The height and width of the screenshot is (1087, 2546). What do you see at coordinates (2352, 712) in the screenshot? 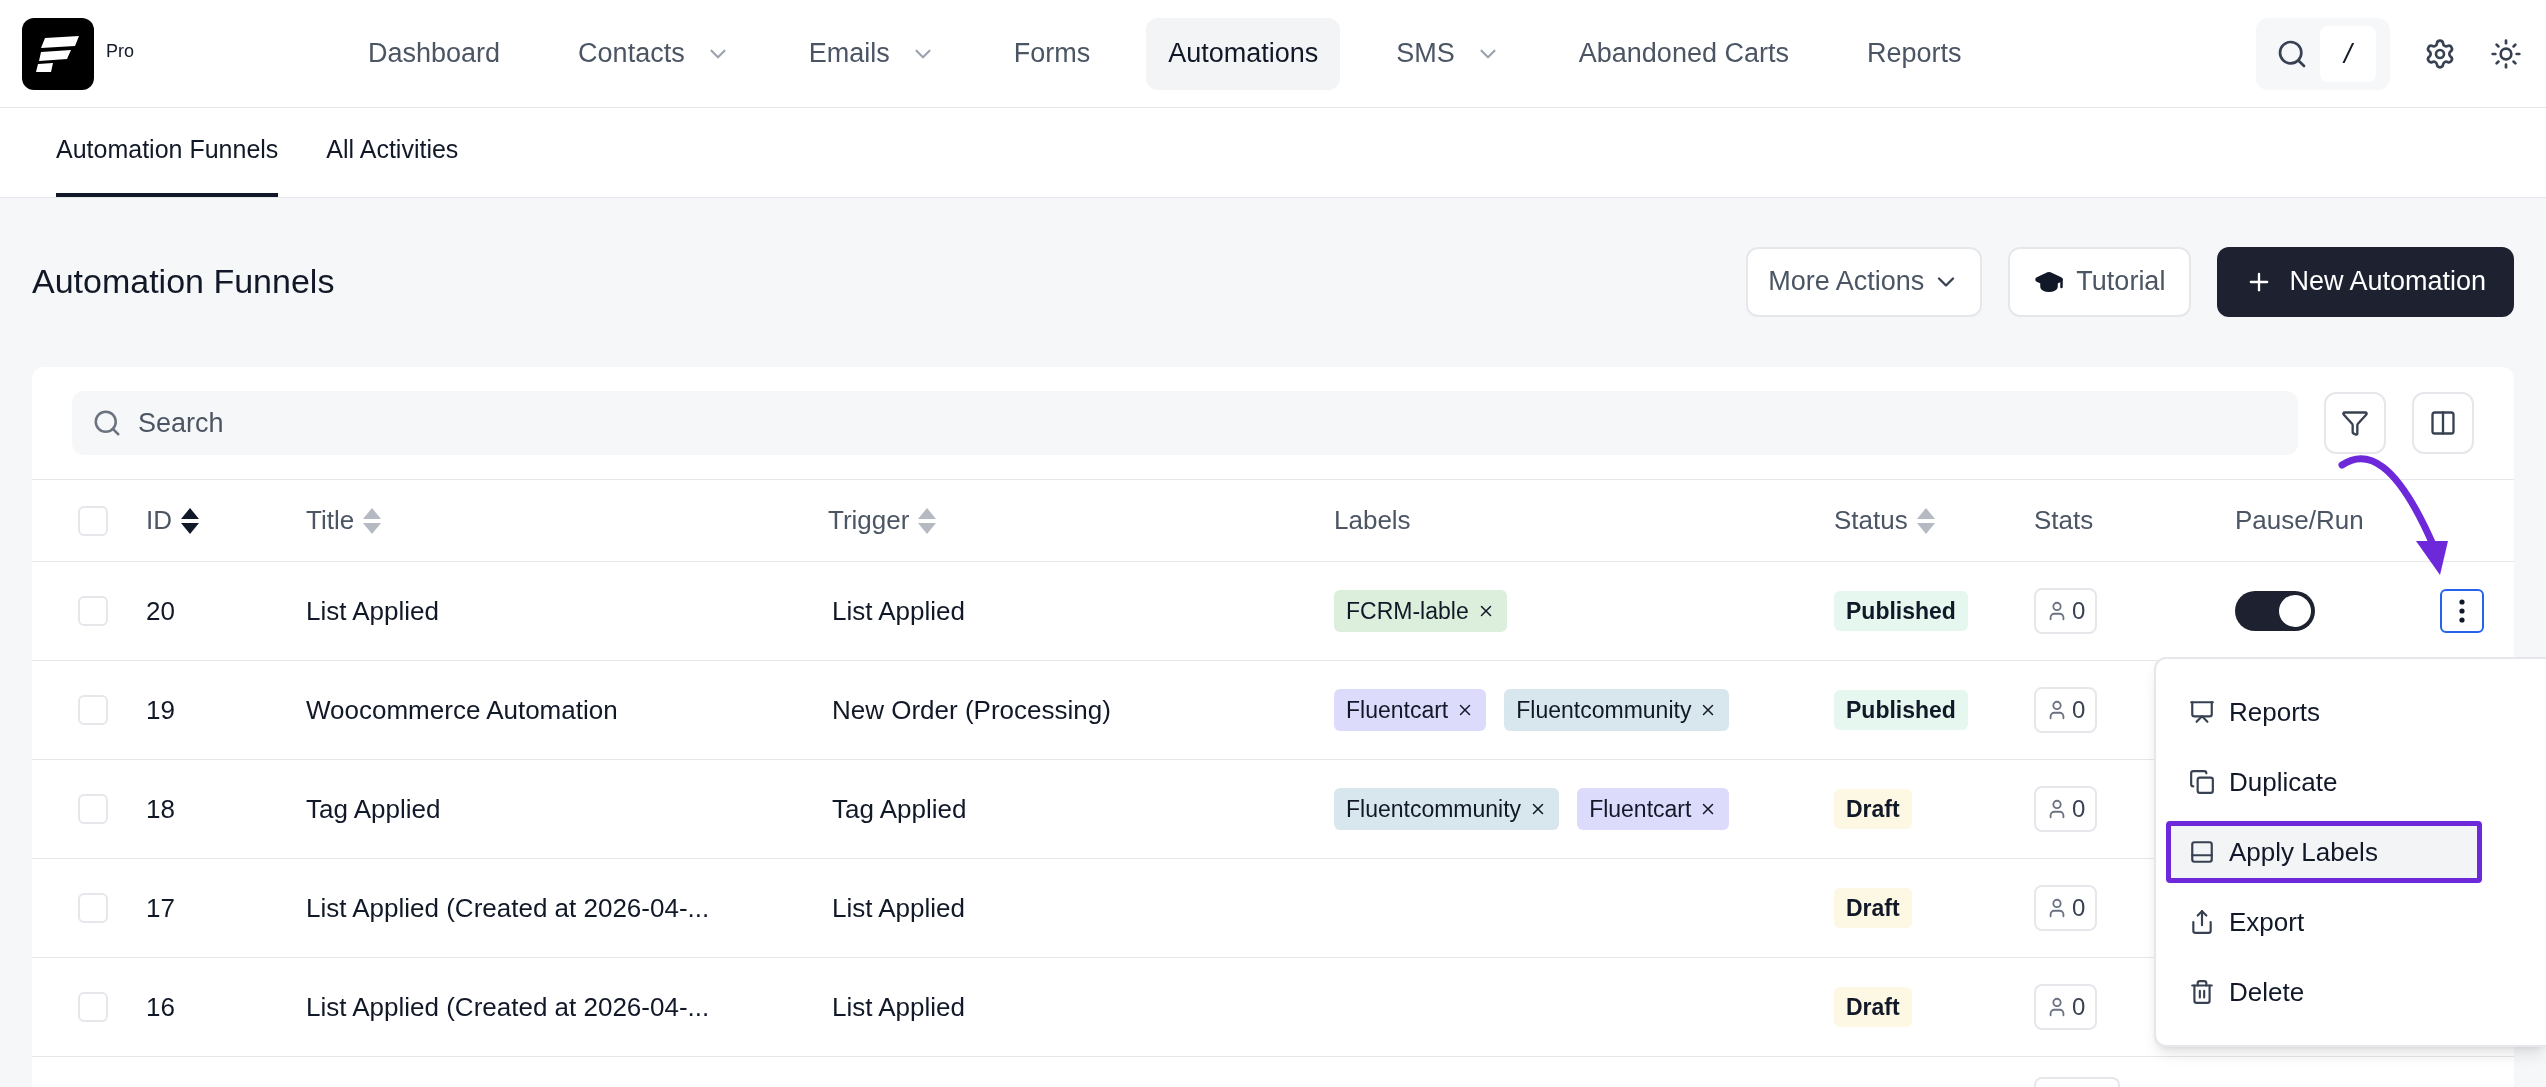
I see `menu-item: Reports` at bounding box center [2352, 712].